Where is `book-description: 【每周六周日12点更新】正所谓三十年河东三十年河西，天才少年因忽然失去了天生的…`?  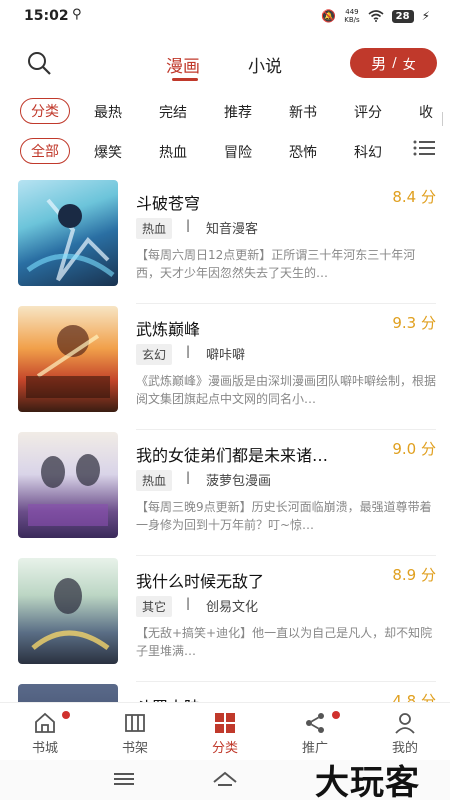
book-description: 【每周六周日12点更新】正所谓三十年河东三十年河西，天才少年因忽然失去了天生的… is located at coordinates (276, 264).